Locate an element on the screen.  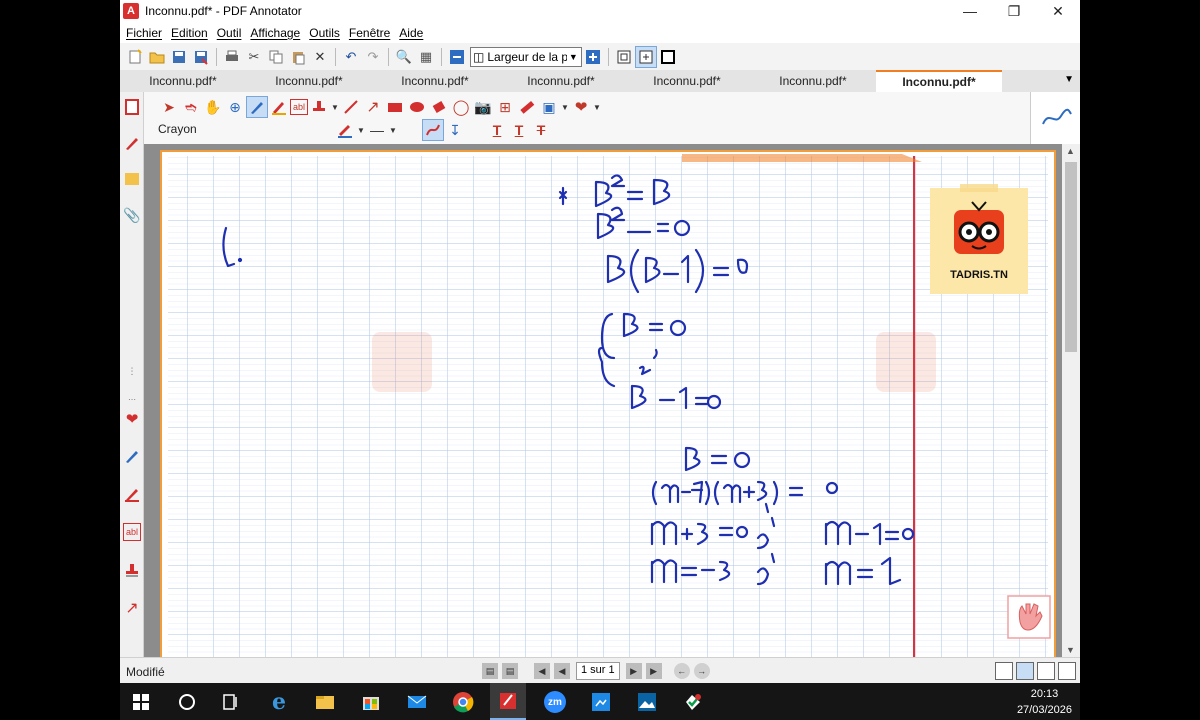
menu-outil: Outil is located at coordinates (229, 33).